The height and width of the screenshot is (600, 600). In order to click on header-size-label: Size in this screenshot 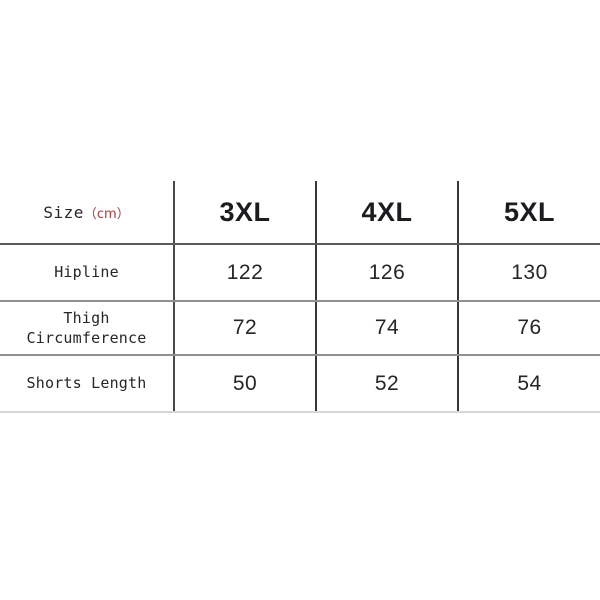, I will do `click(63, 212)`.